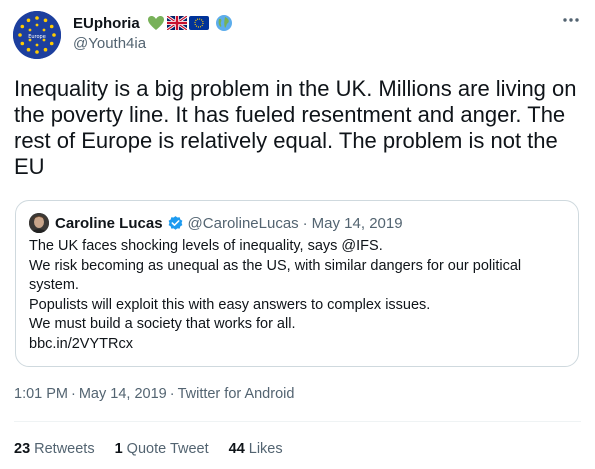 The height and width of the screenshot is (469, 595). I want to click on retweets-count: 23, so click(22, 449).